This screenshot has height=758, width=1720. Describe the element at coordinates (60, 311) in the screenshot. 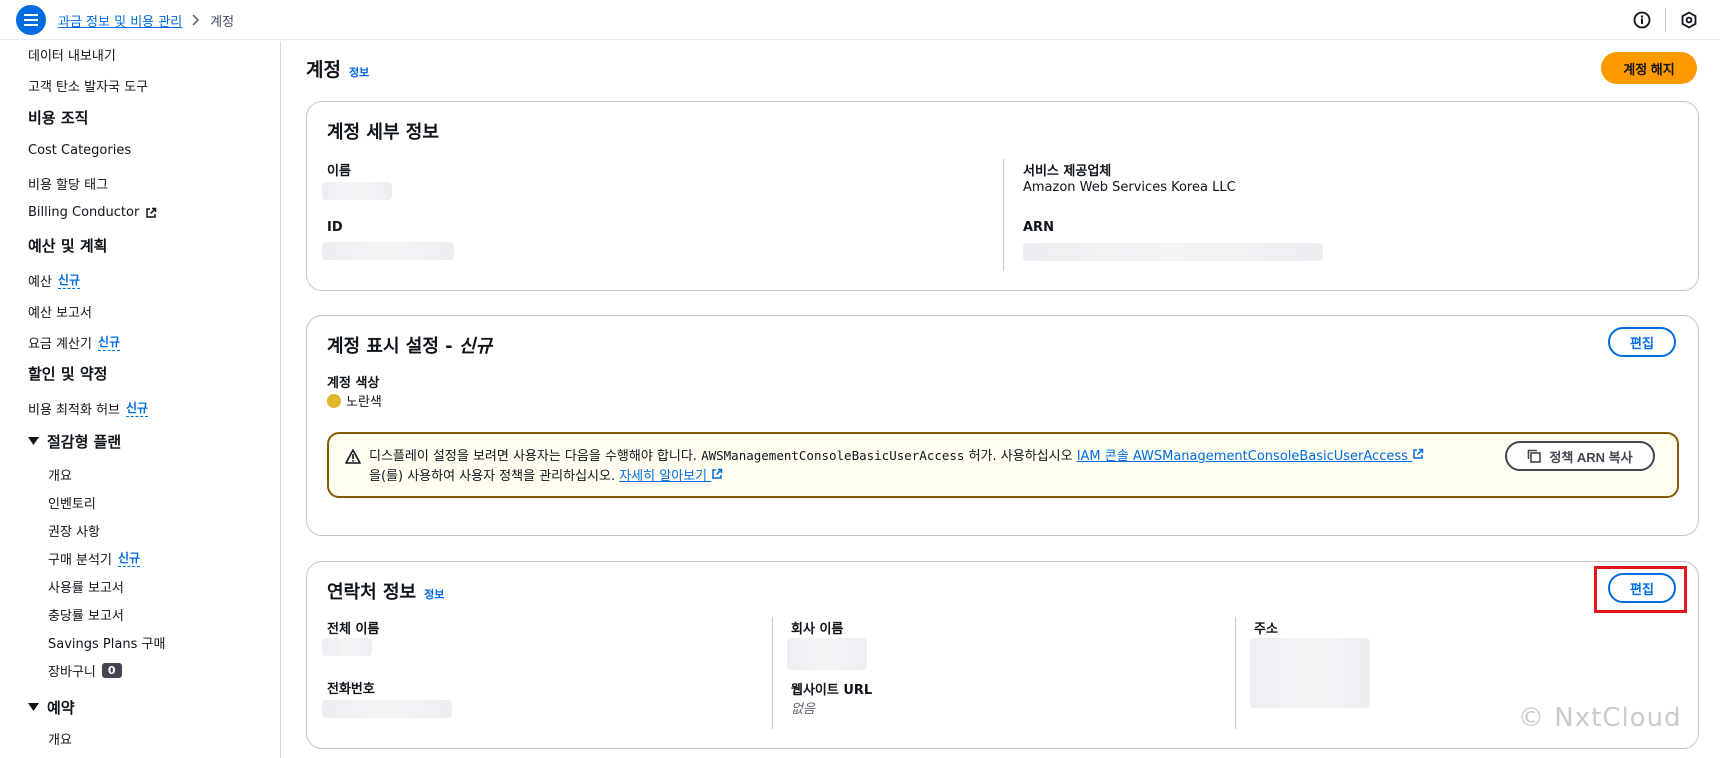

I see `sidebar-item-budget-reports: 예산 보고서` at that location.